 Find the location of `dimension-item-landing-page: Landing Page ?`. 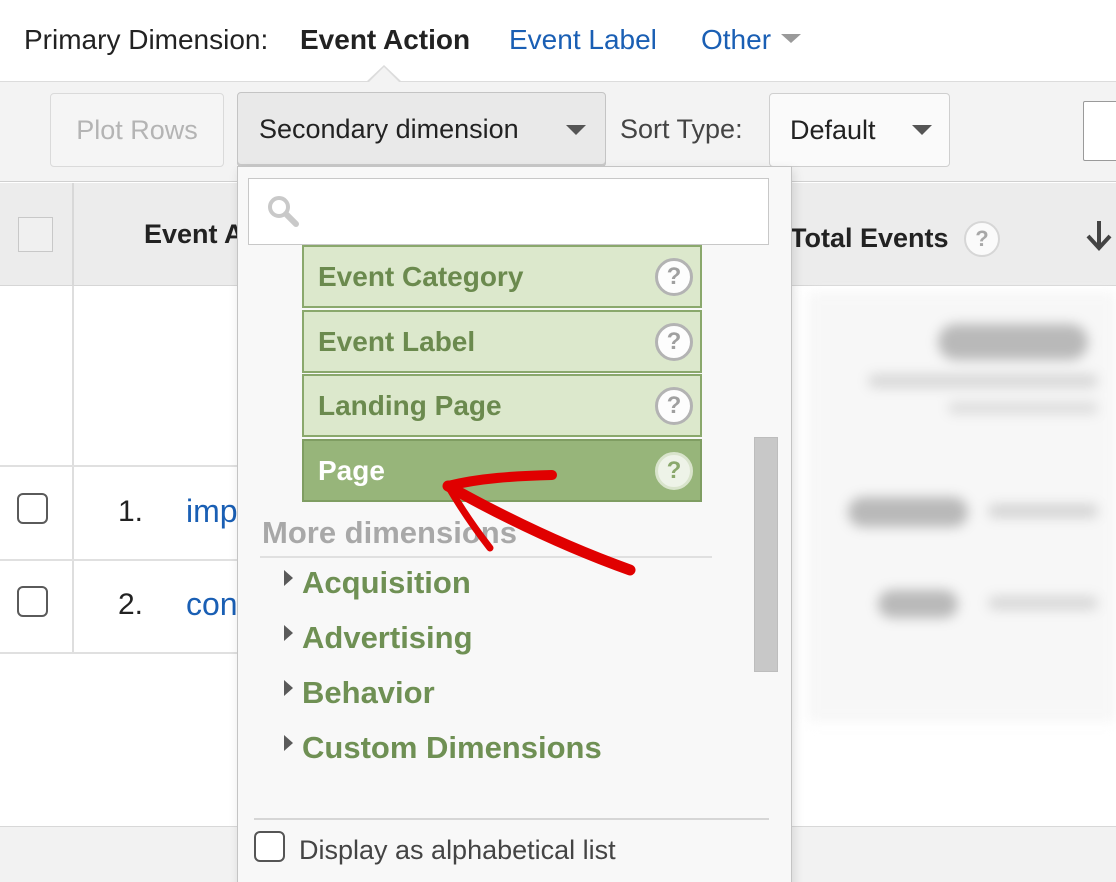

dimension-item-landing-page: Landing Page ? is located at coordinates (502, 405).